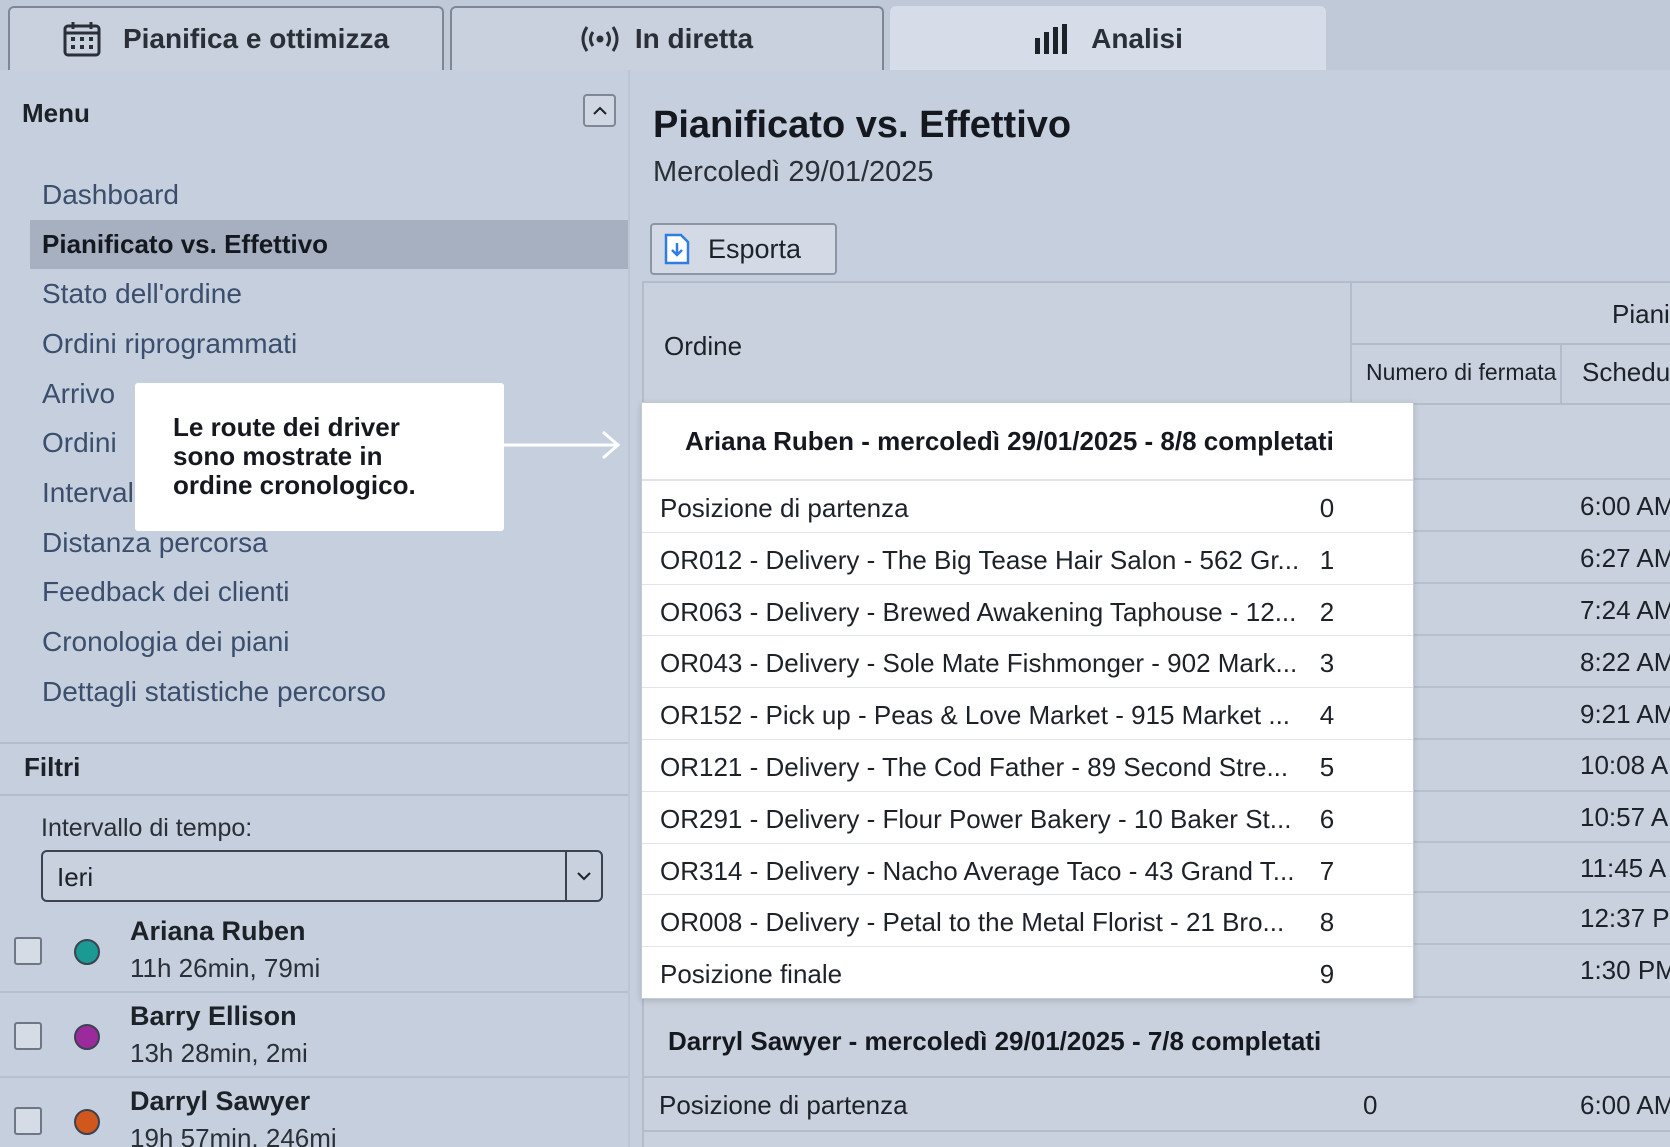 This screenshot has width=1670, height=1147. What do you see at coordinates (1625, 558) in the screenshot?
I see `scheduled-time: 6:27 AM` at bounding box center [1625, 558].